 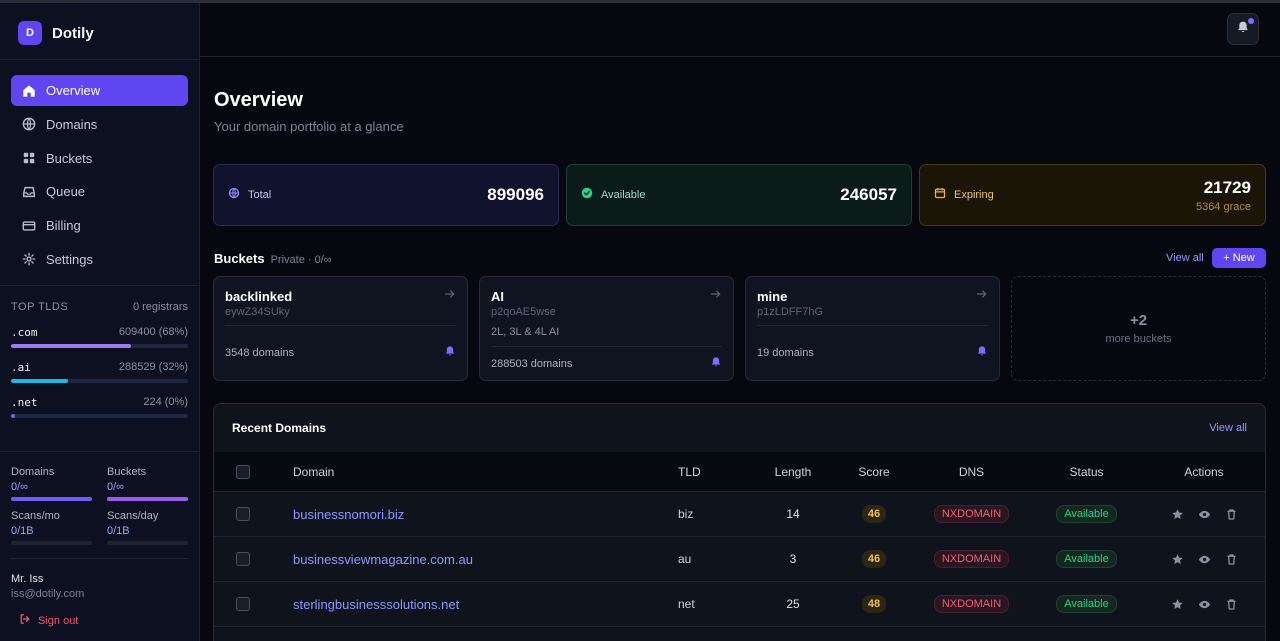 What do you see at coordinates (1239, 258) in the screenshot?
I see `new-bucket-button: + New` at bounding box center [1239, 258].